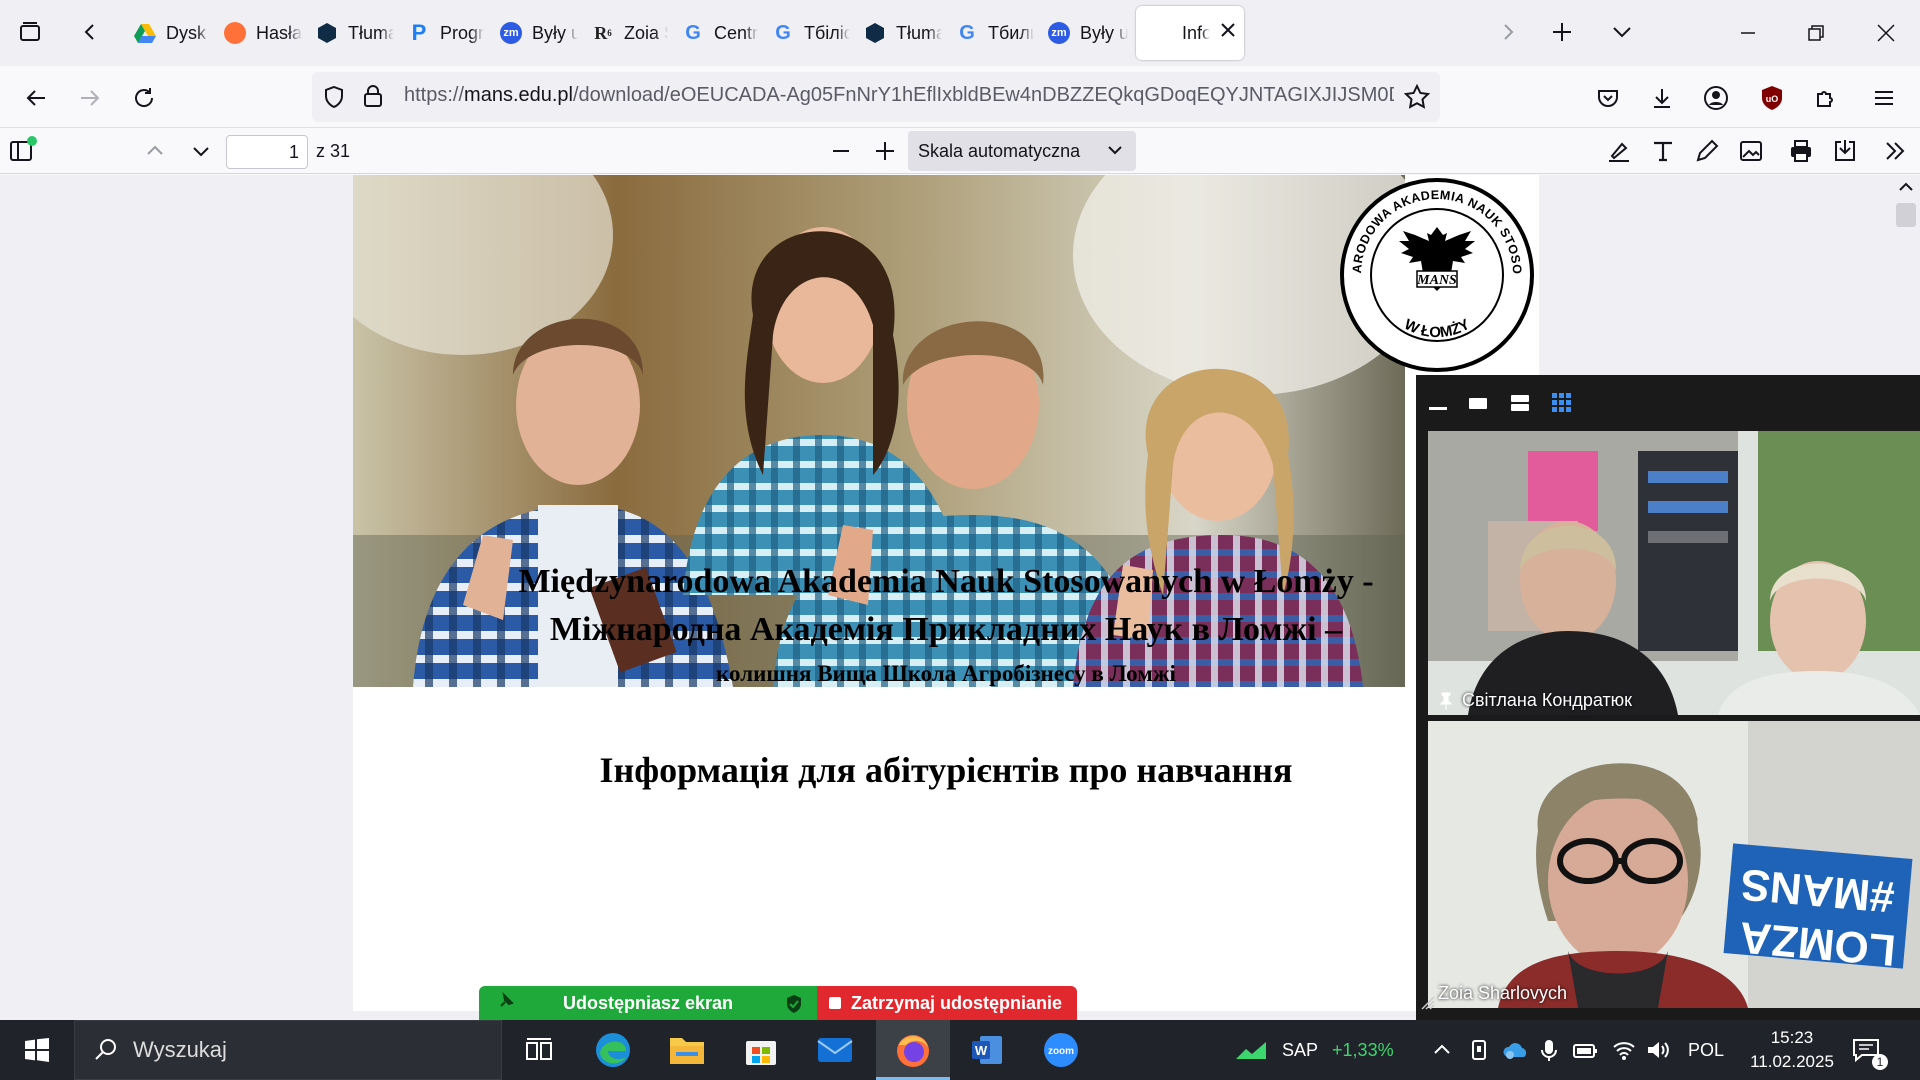 The width and height of the screenshot is (1920, 1080). I want to click on gallery-view-button, so click(1562, 403).